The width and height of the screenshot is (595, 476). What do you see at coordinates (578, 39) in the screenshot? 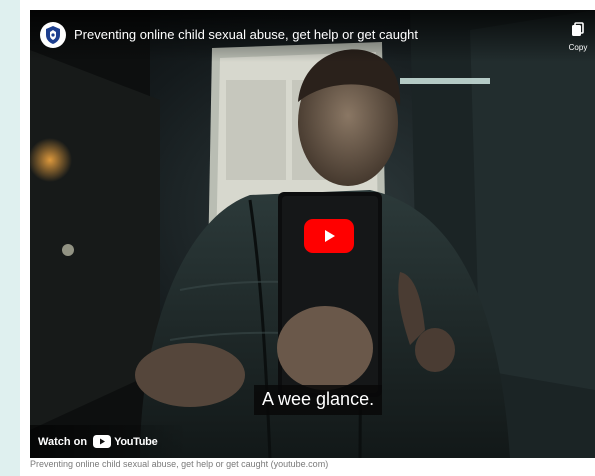
I see `copy-link-button: Copy` at bounding box center [578, 39].